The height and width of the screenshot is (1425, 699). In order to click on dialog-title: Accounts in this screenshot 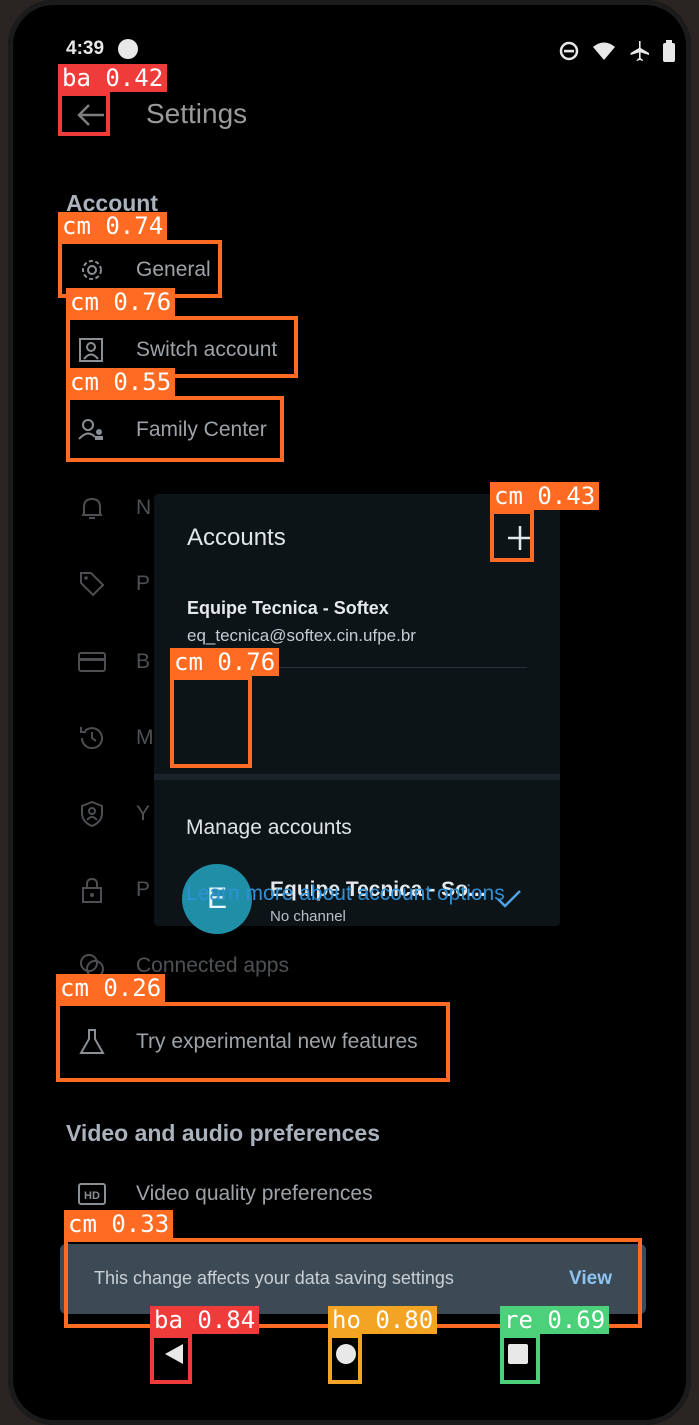, I will do `click(236, 537)`.